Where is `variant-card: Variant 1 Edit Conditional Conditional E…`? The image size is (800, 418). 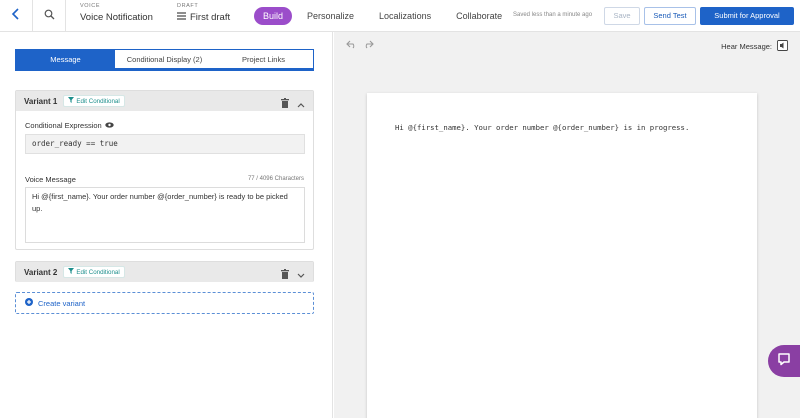
variant-card: Variant 1 Edit Conditional Conditional E… is located at coordinates (164, 170).